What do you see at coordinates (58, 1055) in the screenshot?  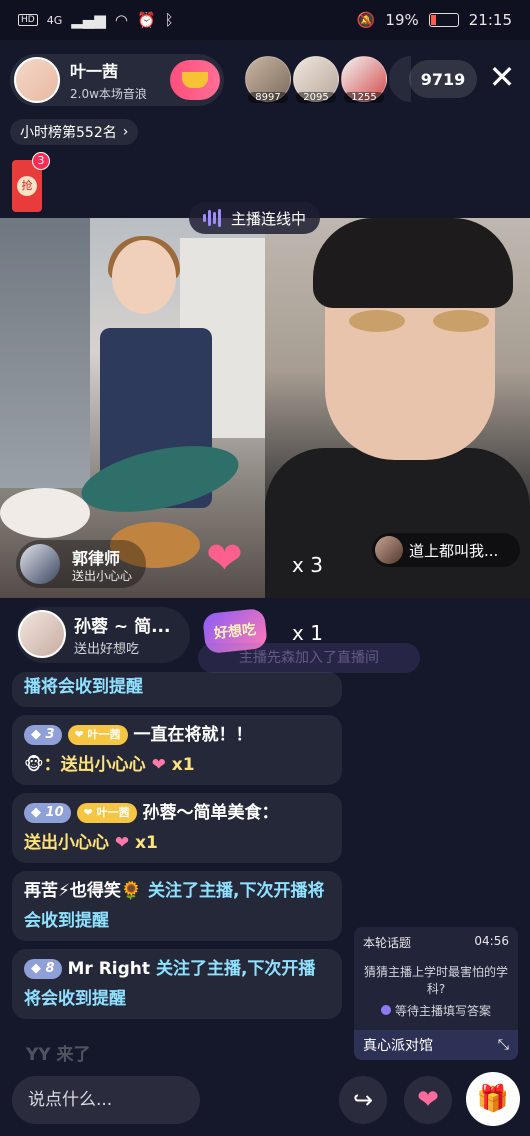 I see `entrance-message: YY 来了` at bounding box center [58, 1055].